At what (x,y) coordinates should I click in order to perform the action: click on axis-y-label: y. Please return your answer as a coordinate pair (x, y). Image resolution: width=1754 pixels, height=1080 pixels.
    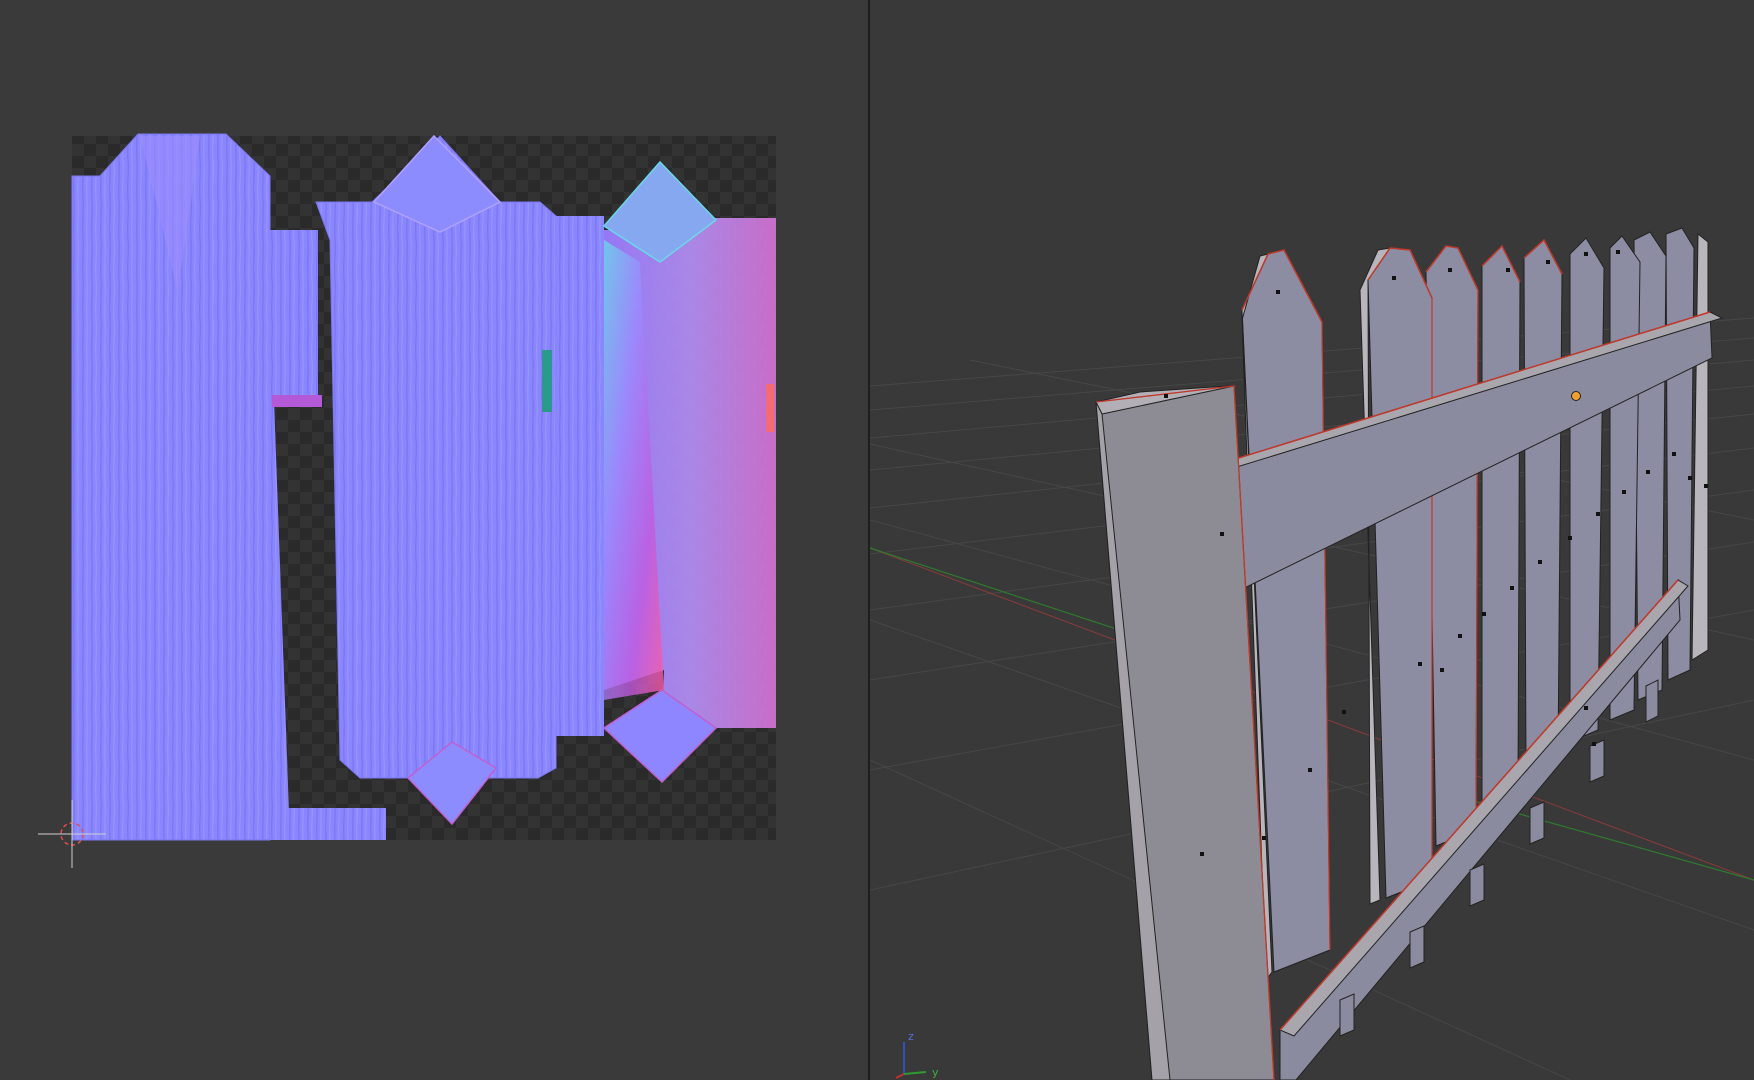
    Looking at the image, I should click on (935, 1072).